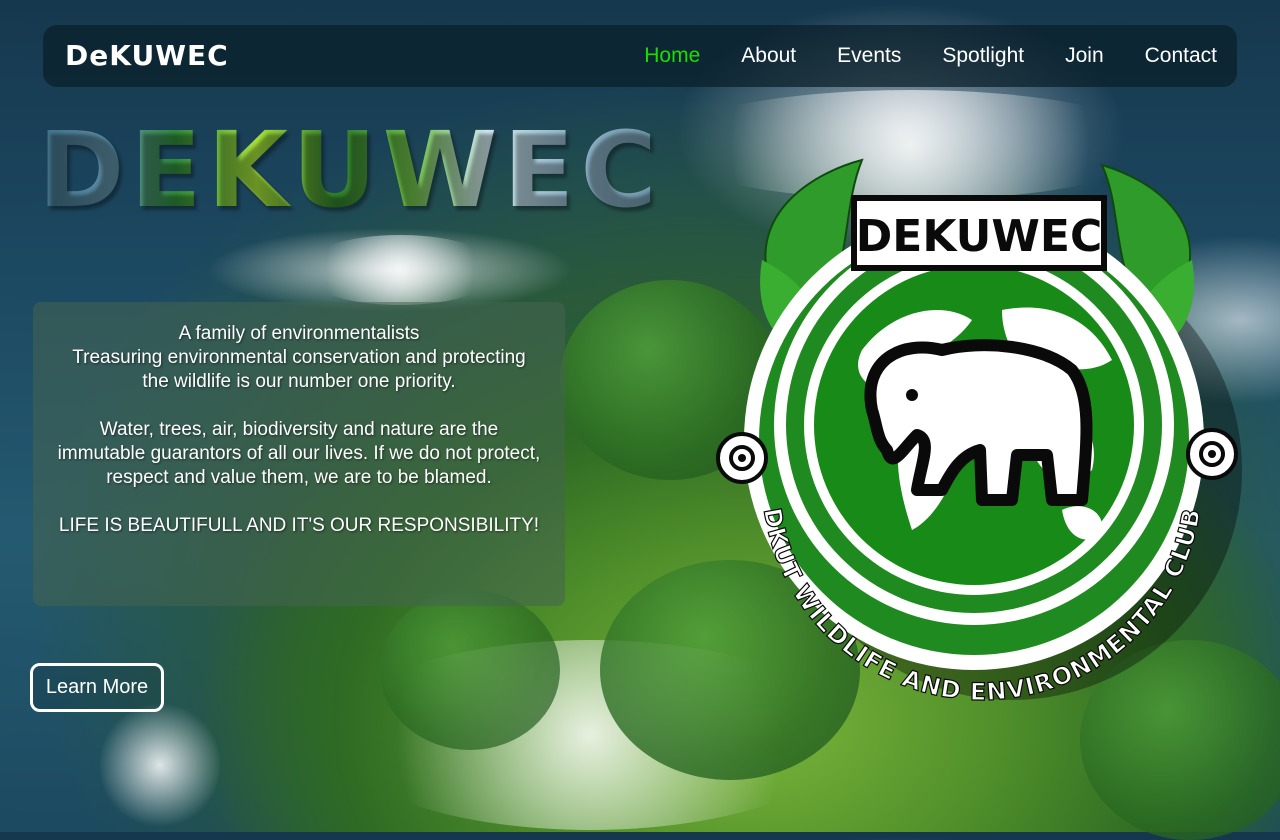 This screenshot has width=1280, height=840. Describe the element at coordinates (661, 56) in the screenshot. I see `nav-link-home: Home` at that location.